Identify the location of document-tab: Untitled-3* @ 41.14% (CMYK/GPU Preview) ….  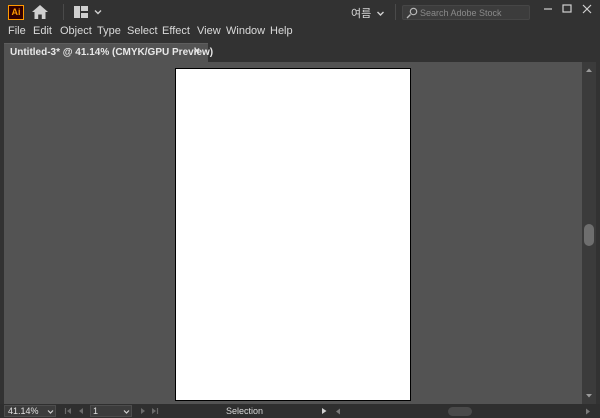
(108, 52).